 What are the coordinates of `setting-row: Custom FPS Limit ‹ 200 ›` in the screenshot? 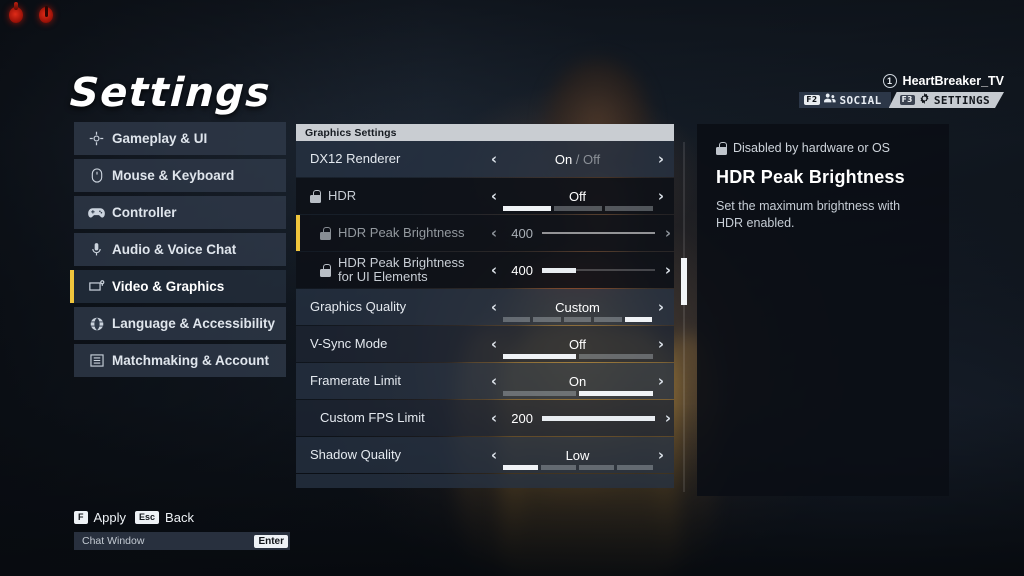 It's located at (485, 418).